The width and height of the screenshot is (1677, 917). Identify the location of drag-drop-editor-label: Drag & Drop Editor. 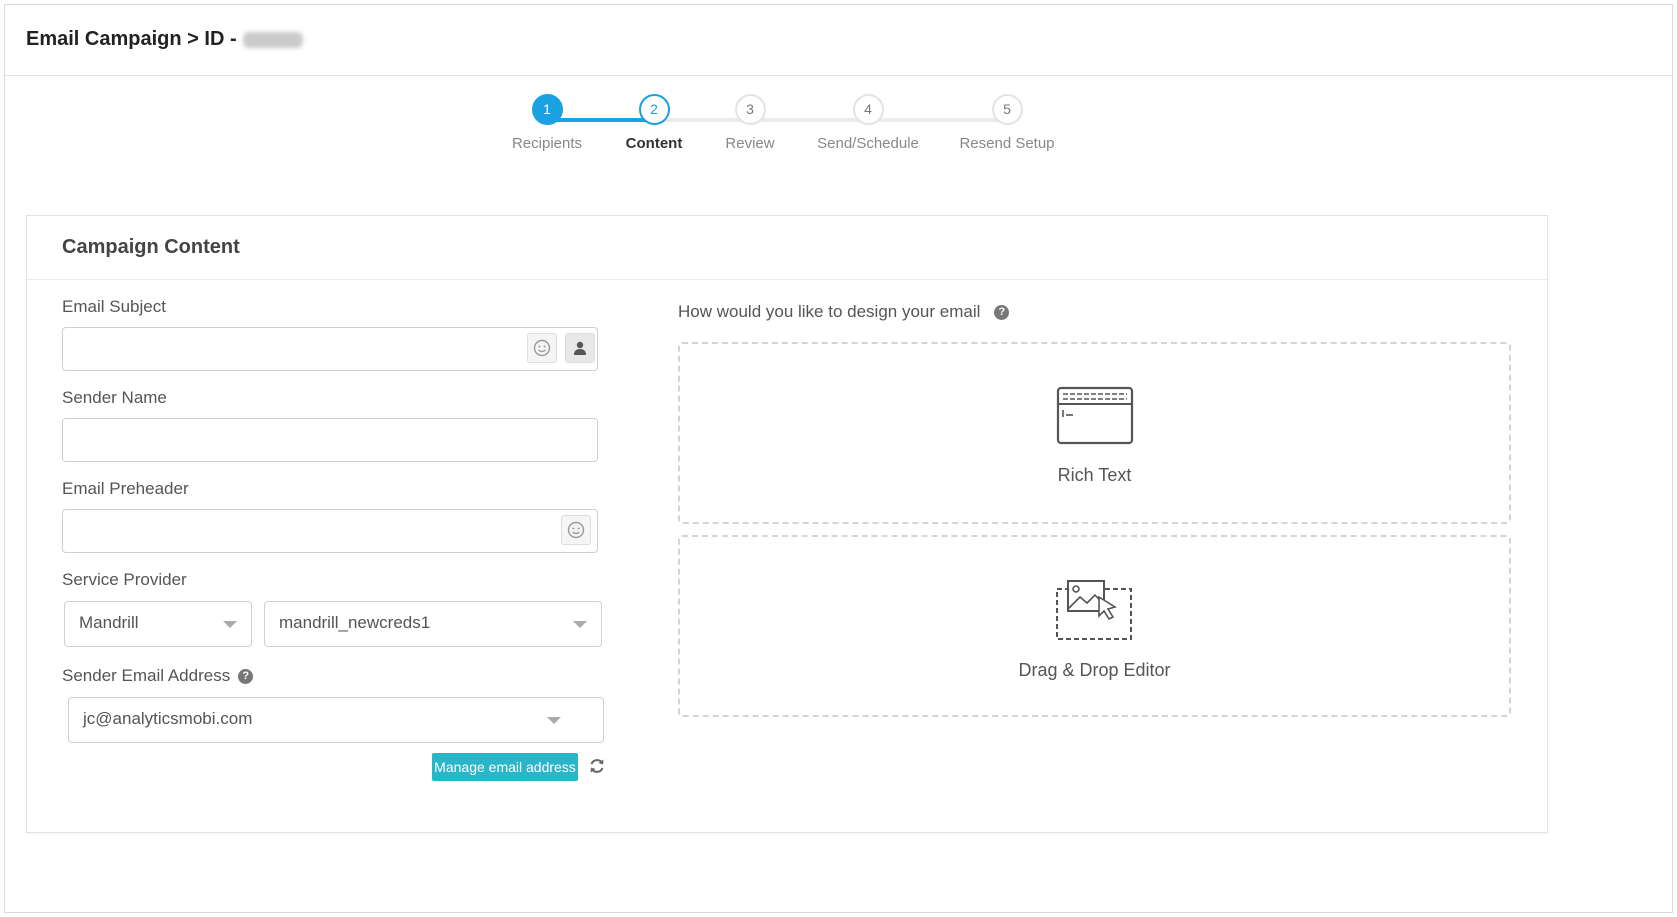
(1094, 670).